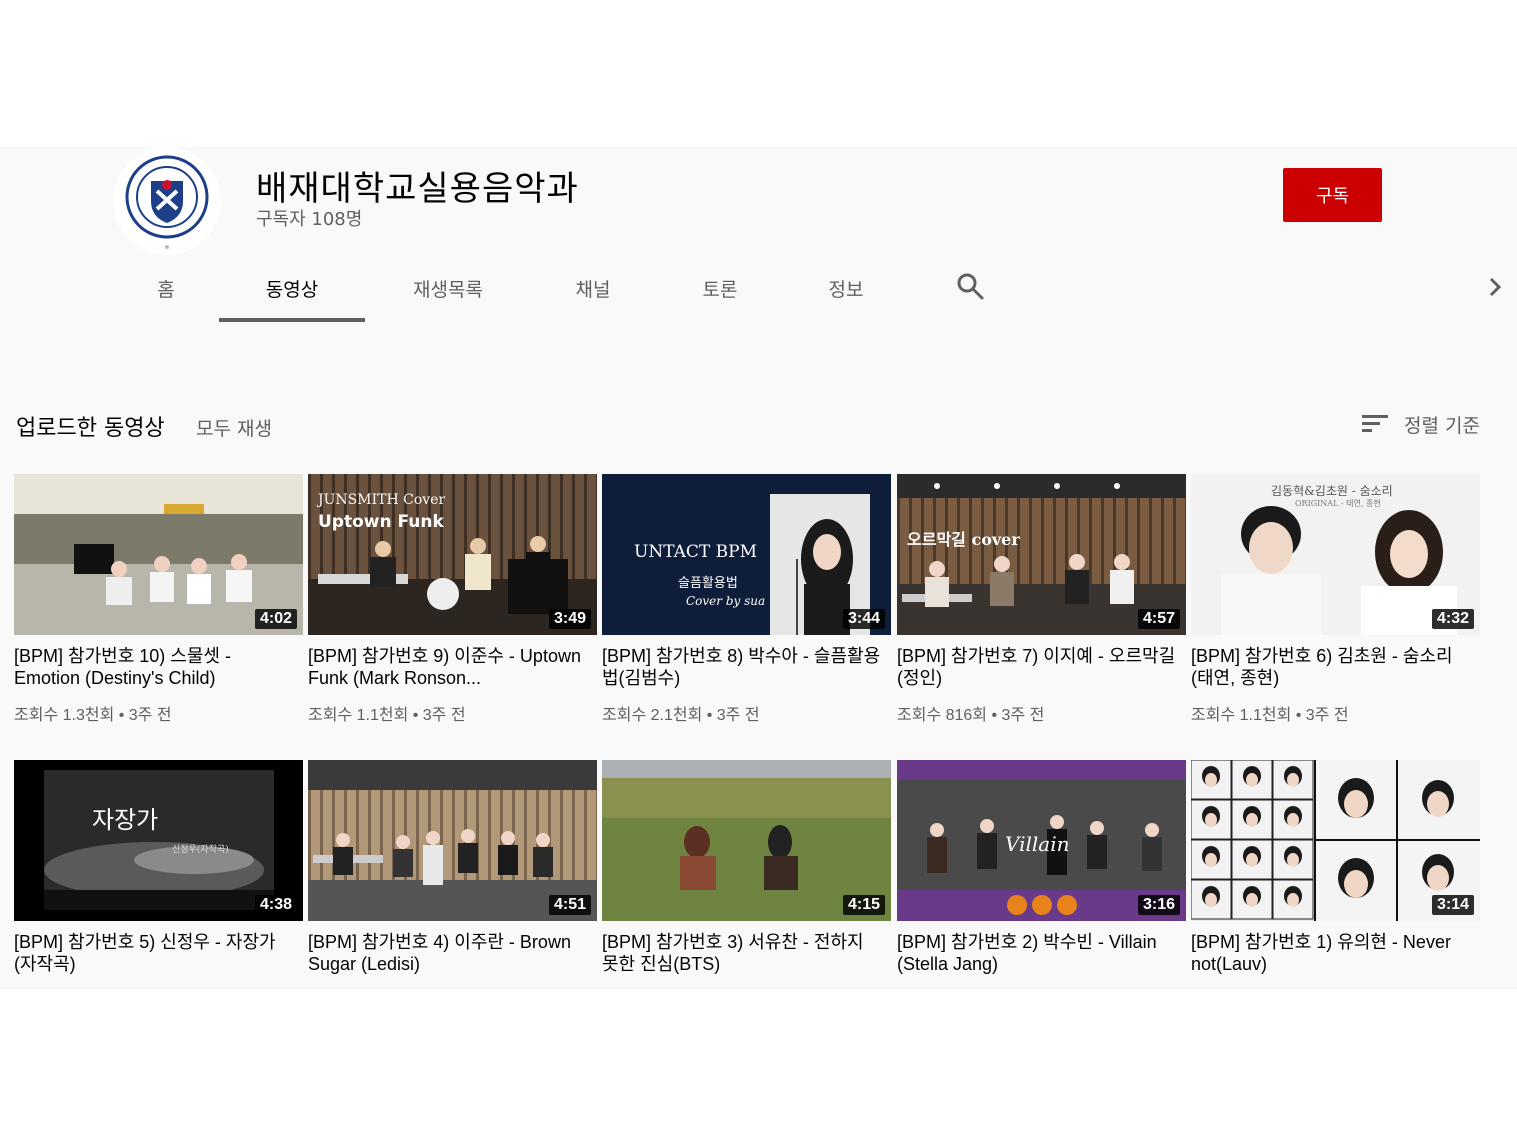 This screenshot has width=1517, height=1128. I want to click on video-title: [BPM] 참가번호 5) 신정우 - 자장가 (자작곡), so click(154, 953).